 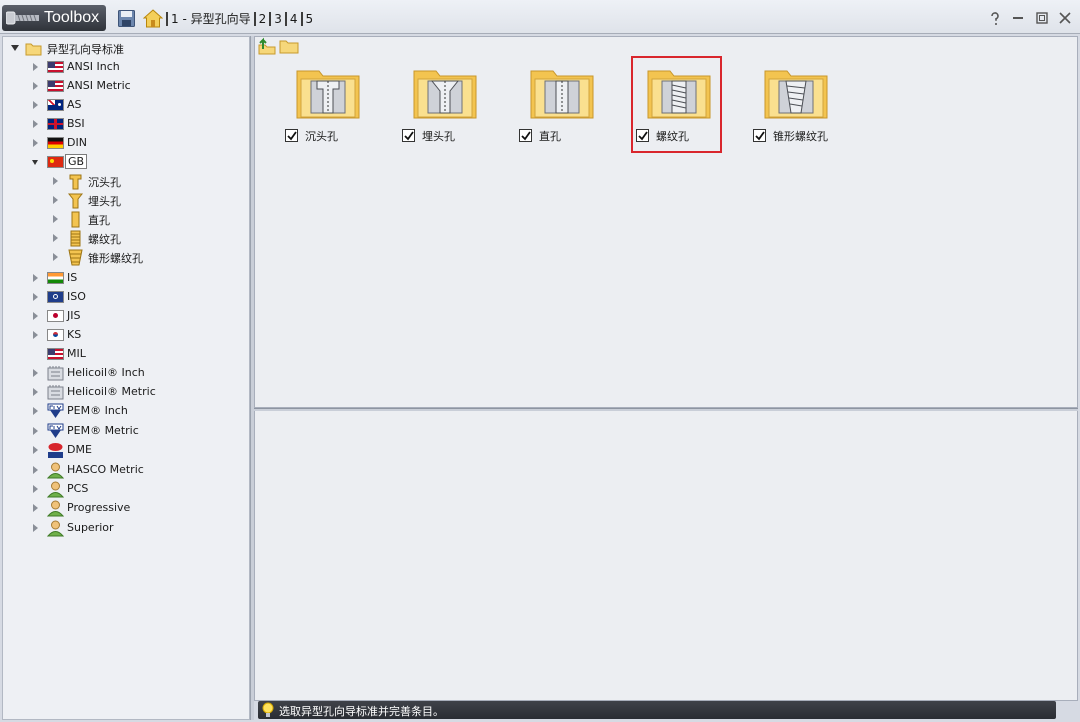 What do you see at coordinates (1065, 18) in the screenshot?
I see `close-icon` at bounding box center [1065, 18].